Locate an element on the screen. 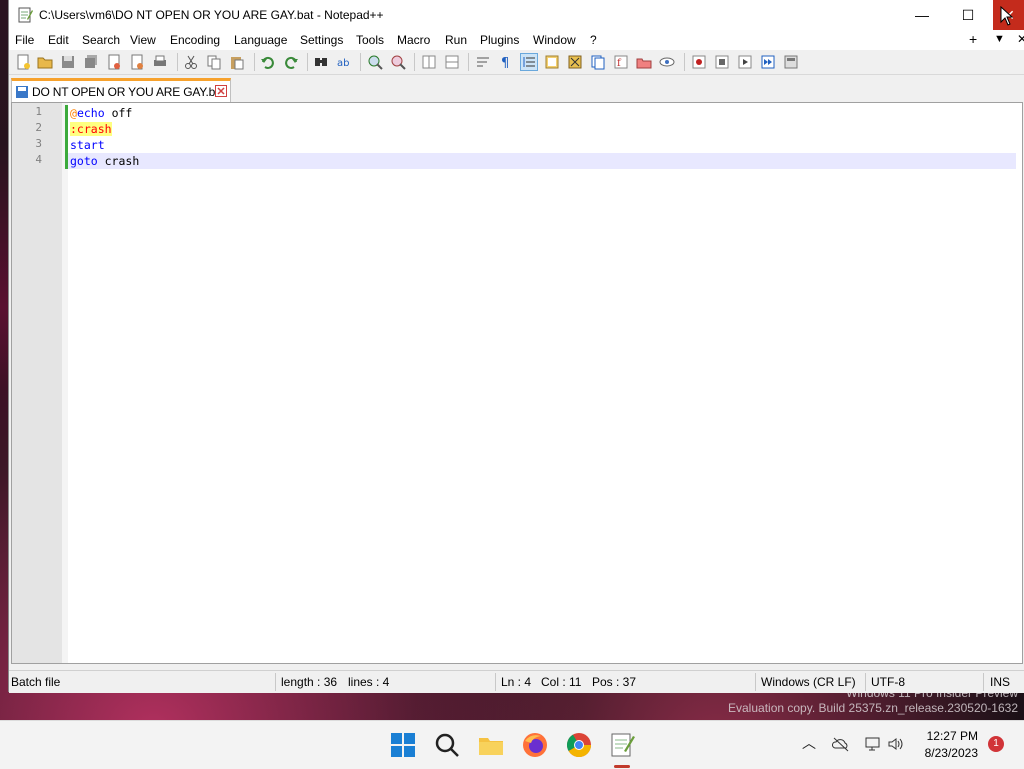  menu-encoding: Encoding is located at coordinates (195, 40).